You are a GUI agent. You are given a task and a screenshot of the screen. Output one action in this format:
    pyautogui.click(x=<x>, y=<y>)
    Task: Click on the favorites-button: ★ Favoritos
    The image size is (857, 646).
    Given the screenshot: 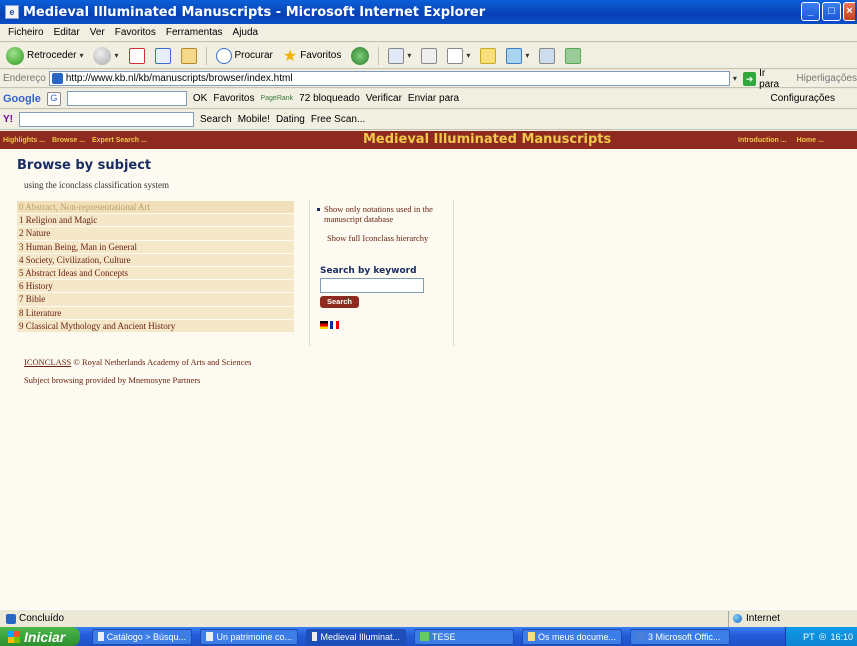 What is the action you would take?
    pyautogui.click(x=312, y=56)
    